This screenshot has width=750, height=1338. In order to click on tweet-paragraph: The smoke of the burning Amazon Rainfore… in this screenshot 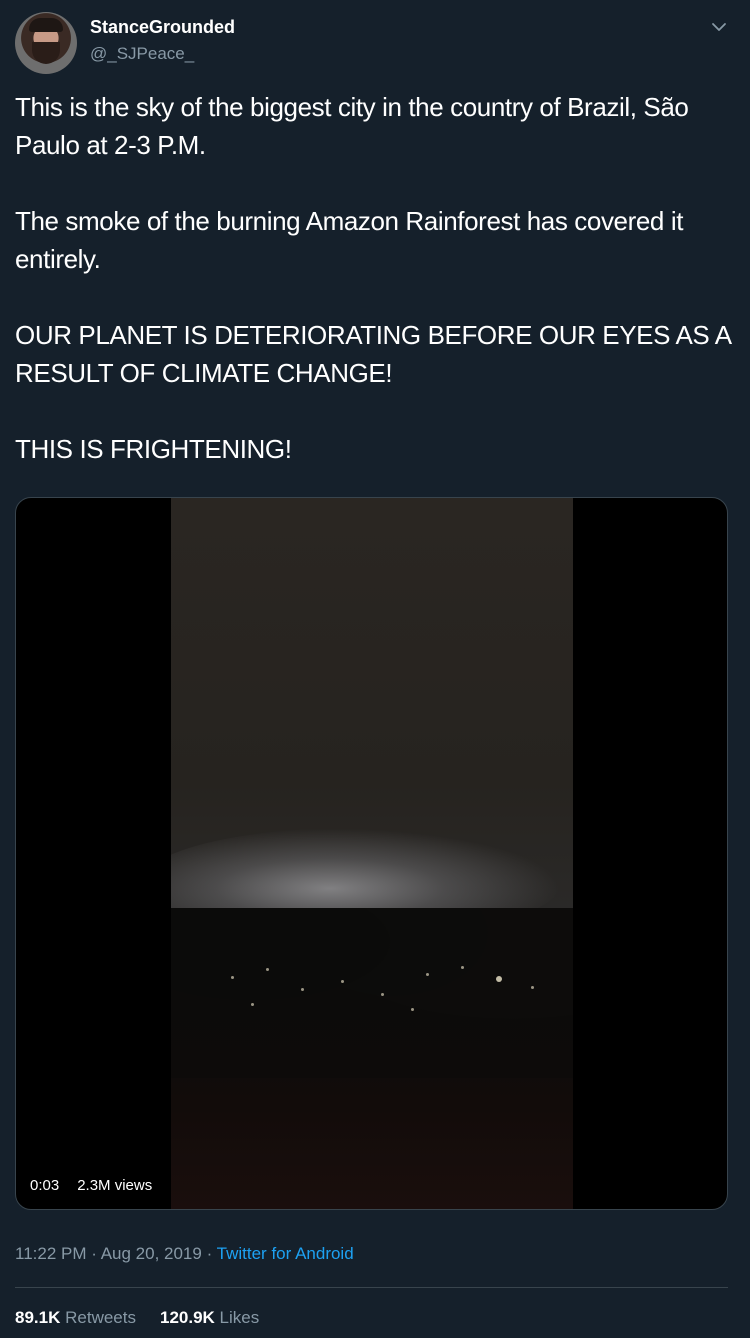, I will do `click(349, 240)`.